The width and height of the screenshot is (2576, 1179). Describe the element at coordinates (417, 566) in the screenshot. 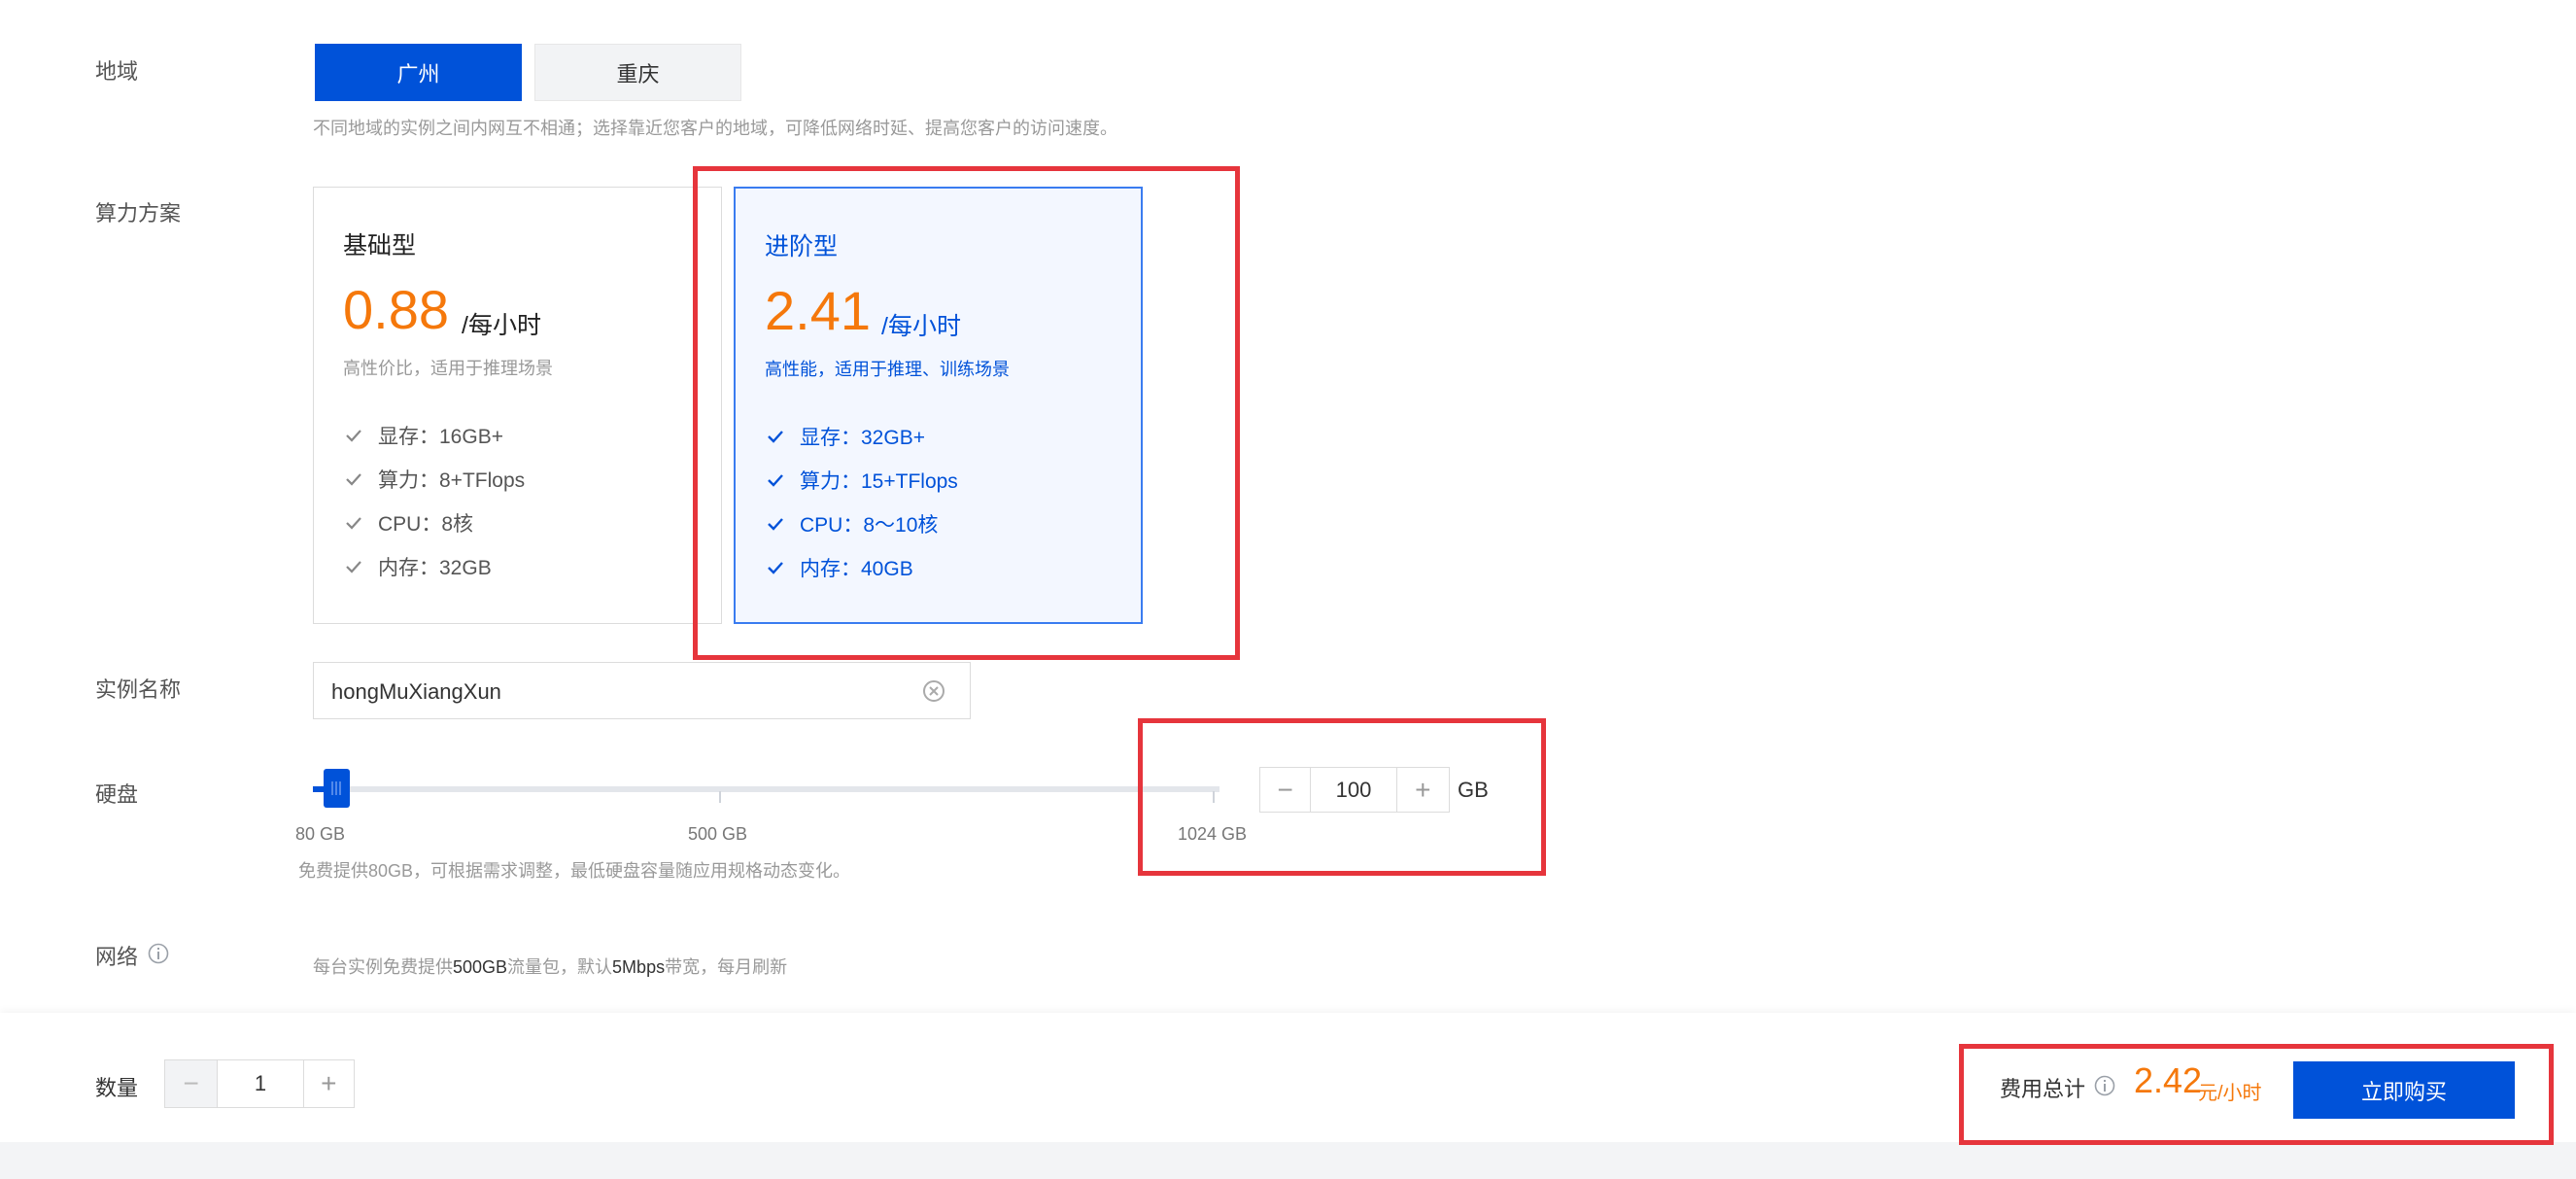

I see `plan-spec-memory: 内存：32GB` at that location.